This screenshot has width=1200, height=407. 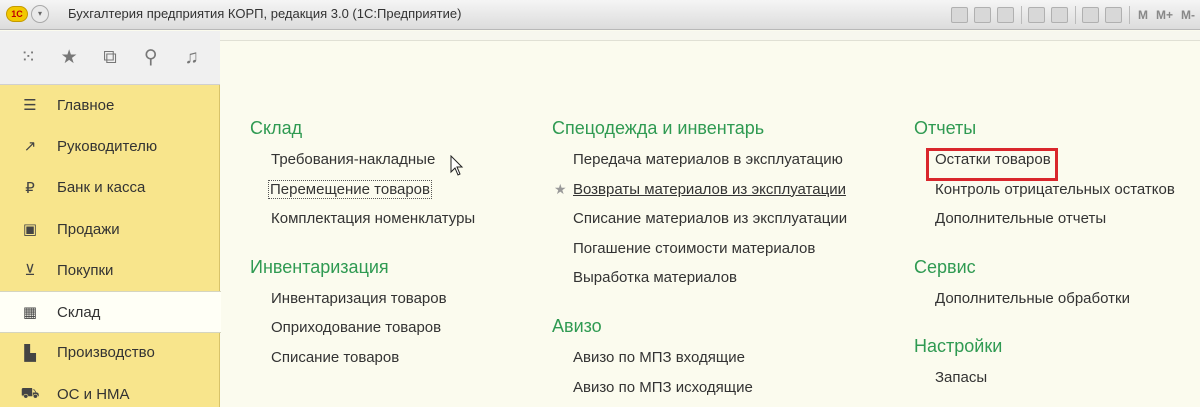 I want to click on link-requisitions: Требования-накладные, so click(x=373, y=166).